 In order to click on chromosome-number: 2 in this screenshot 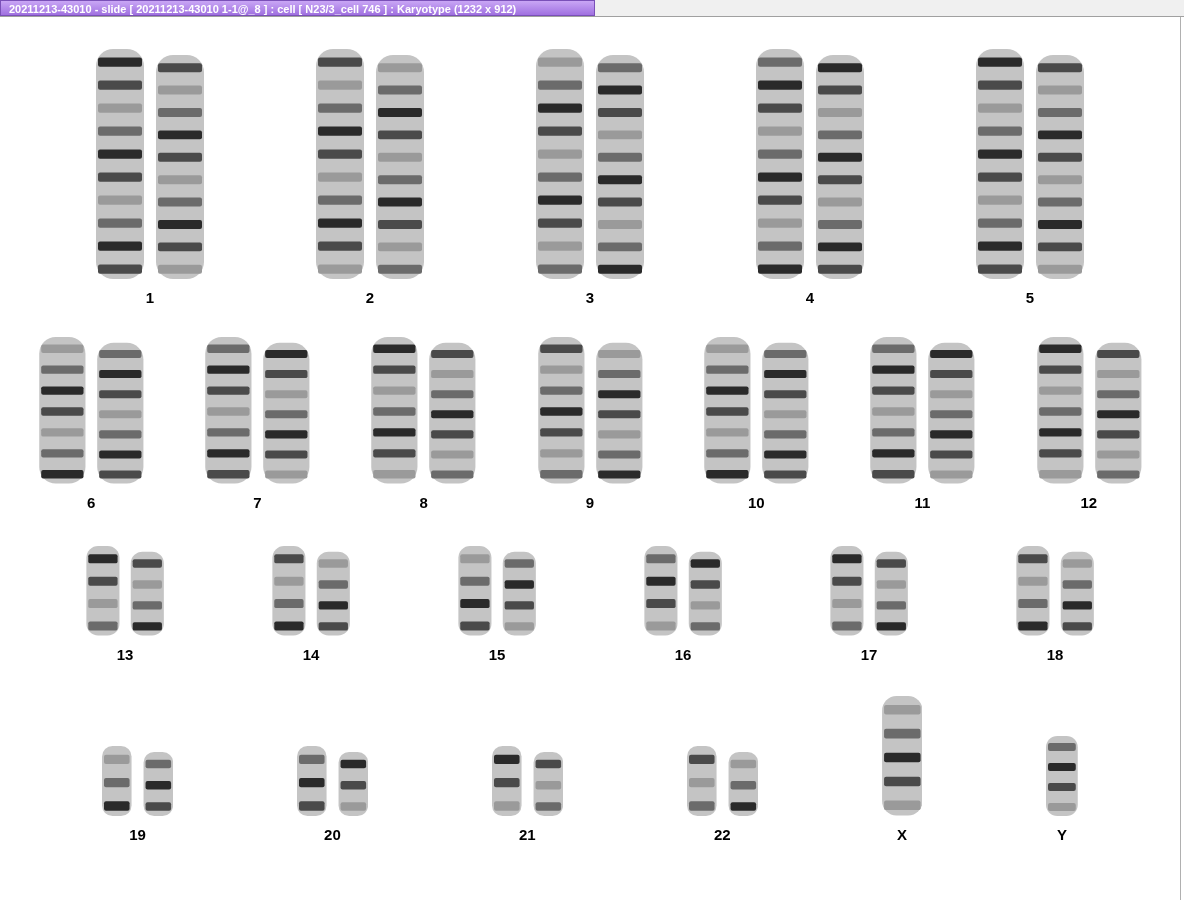, I will do `click(370, 297)`.